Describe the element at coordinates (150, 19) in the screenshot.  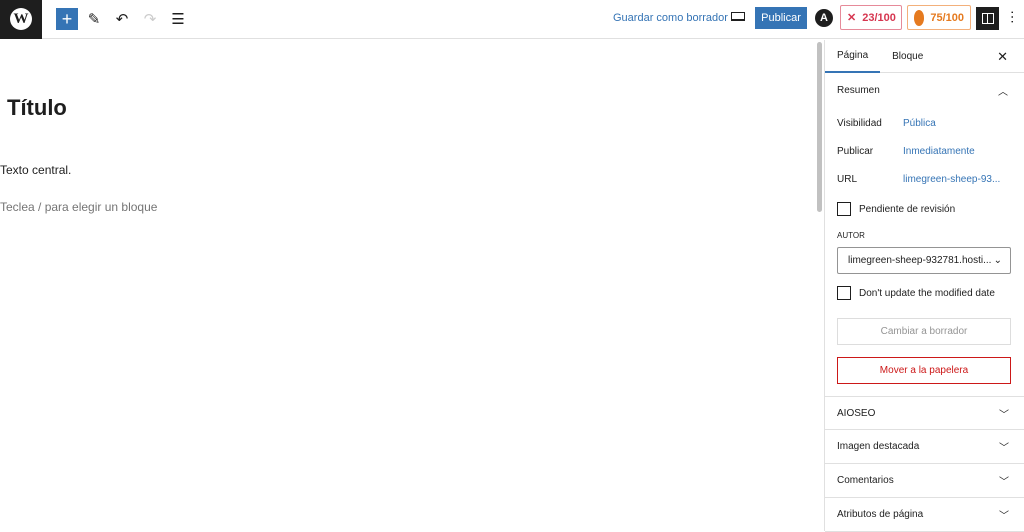
I see `redo-icon: ↷` at that location.